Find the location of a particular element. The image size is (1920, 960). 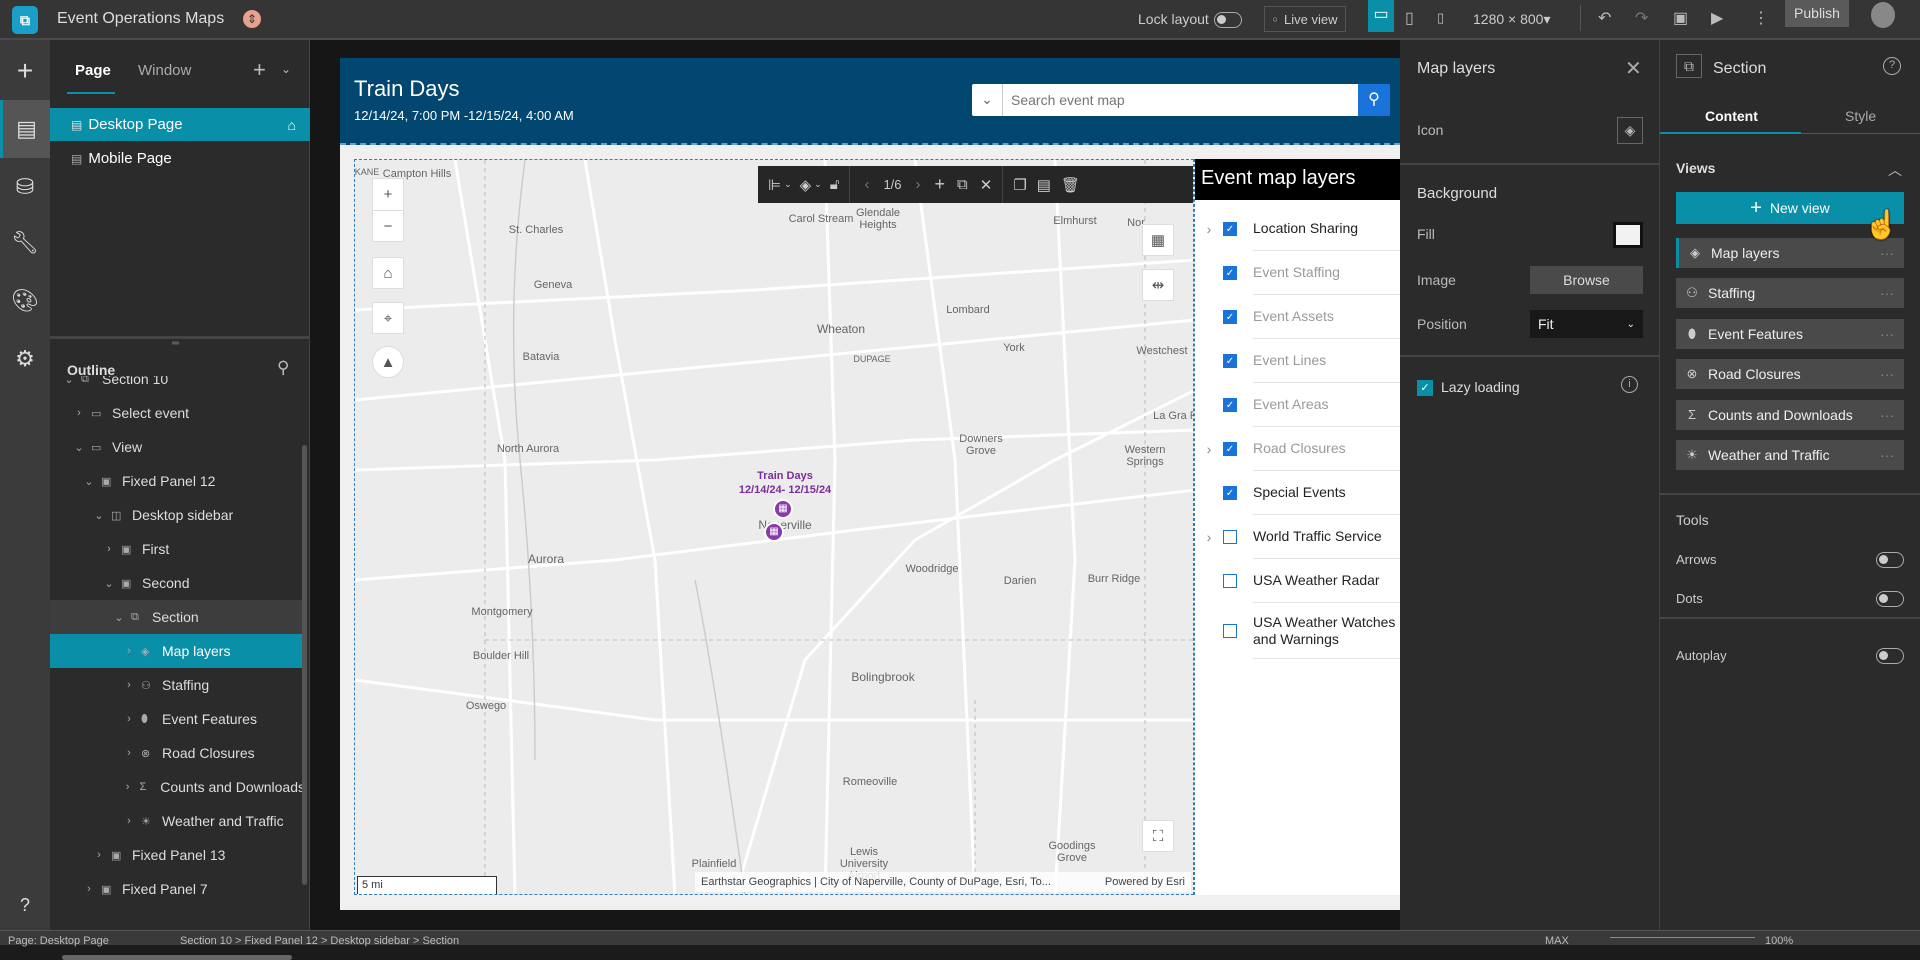

preview-play-icon: ▶ is located at coordinates (1717, 18).